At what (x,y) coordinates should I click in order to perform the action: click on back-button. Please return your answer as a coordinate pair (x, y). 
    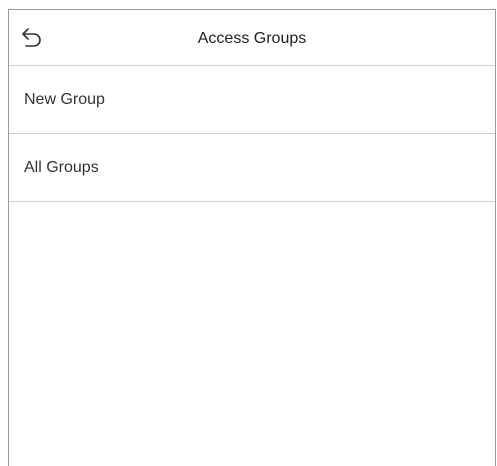
    Looking at the image, I should click on (32, 37).